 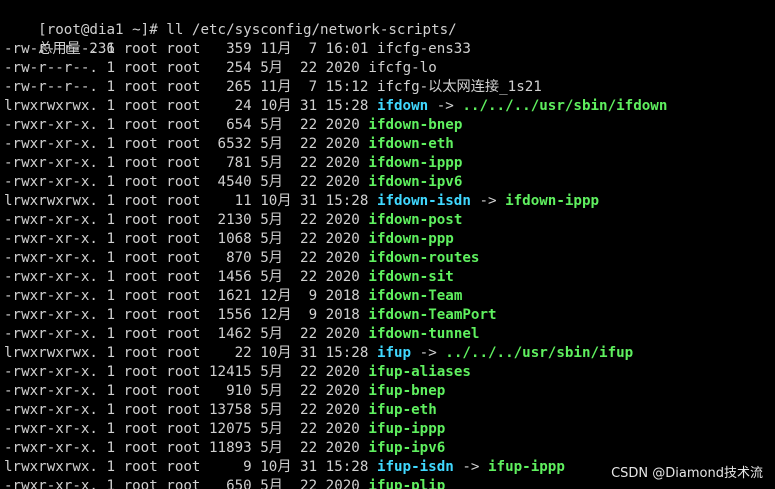 What do you see at coordinates (423, 201) in the screenshot?
I see `symlink-name: ifdown-isdn` at bounding box center [423, 201].